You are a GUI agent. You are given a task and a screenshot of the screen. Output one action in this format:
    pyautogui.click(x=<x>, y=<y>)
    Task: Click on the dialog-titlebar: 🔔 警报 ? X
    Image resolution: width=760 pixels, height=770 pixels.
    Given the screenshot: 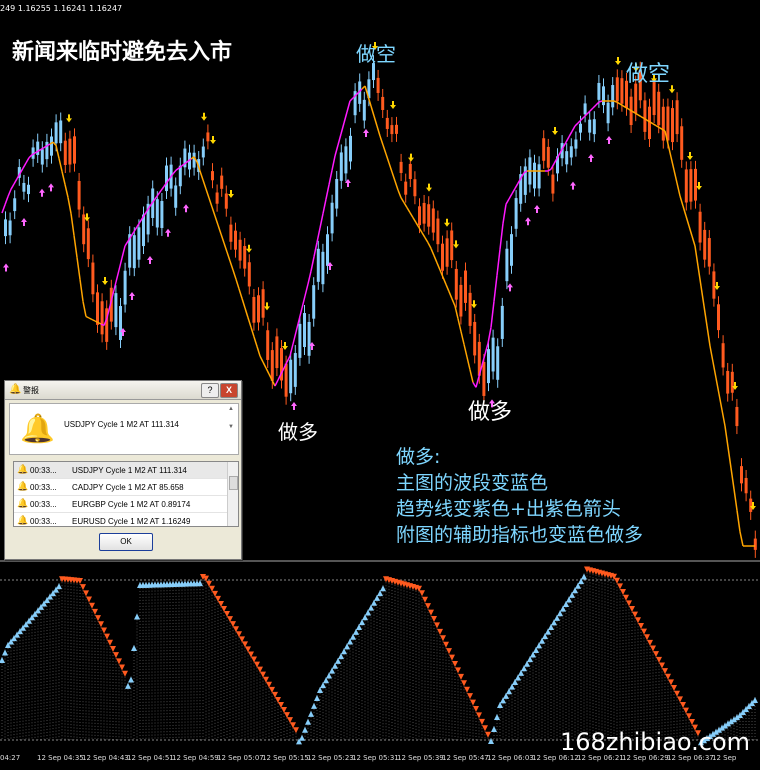 What is the action you would take?
    pyautogui.click(x=123, y=390)
    